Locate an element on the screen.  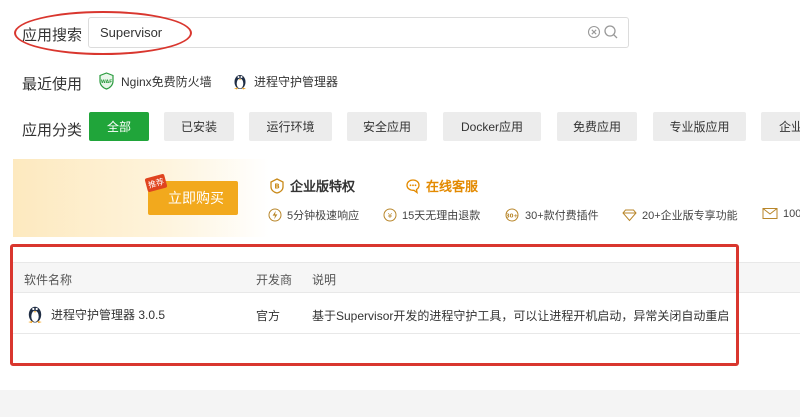
perk-refund: ¥ 15天无理由退款 is located at coordinates (431, 215).